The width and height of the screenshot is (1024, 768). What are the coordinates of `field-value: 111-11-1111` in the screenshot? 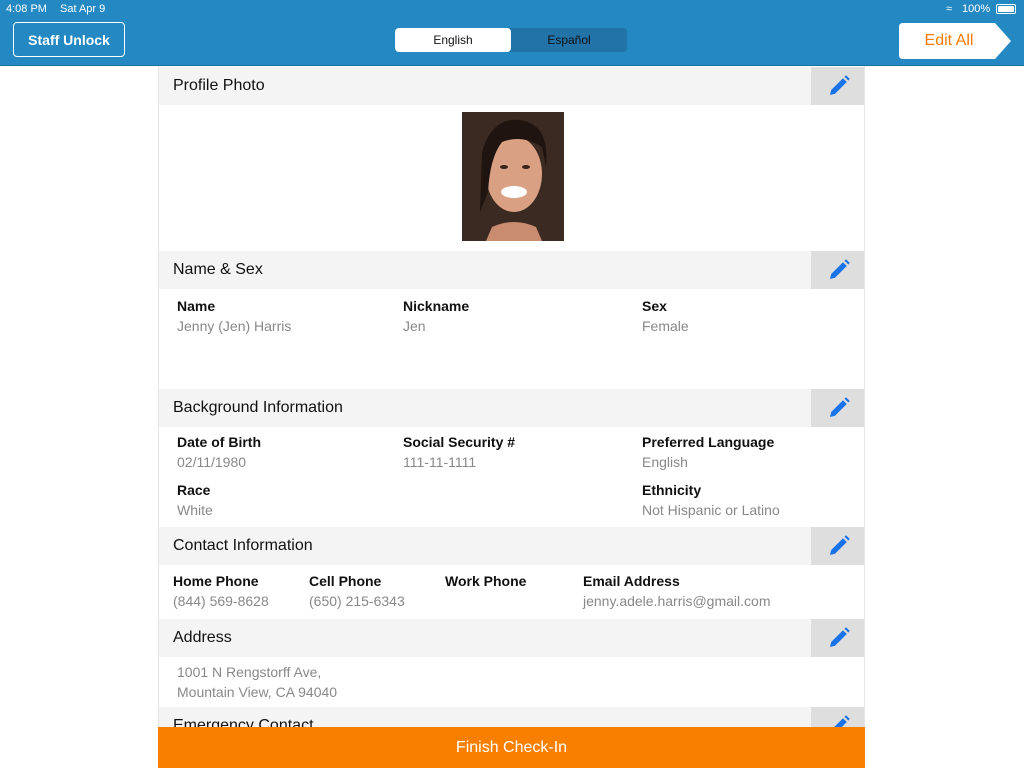 It's located at (440, 462).